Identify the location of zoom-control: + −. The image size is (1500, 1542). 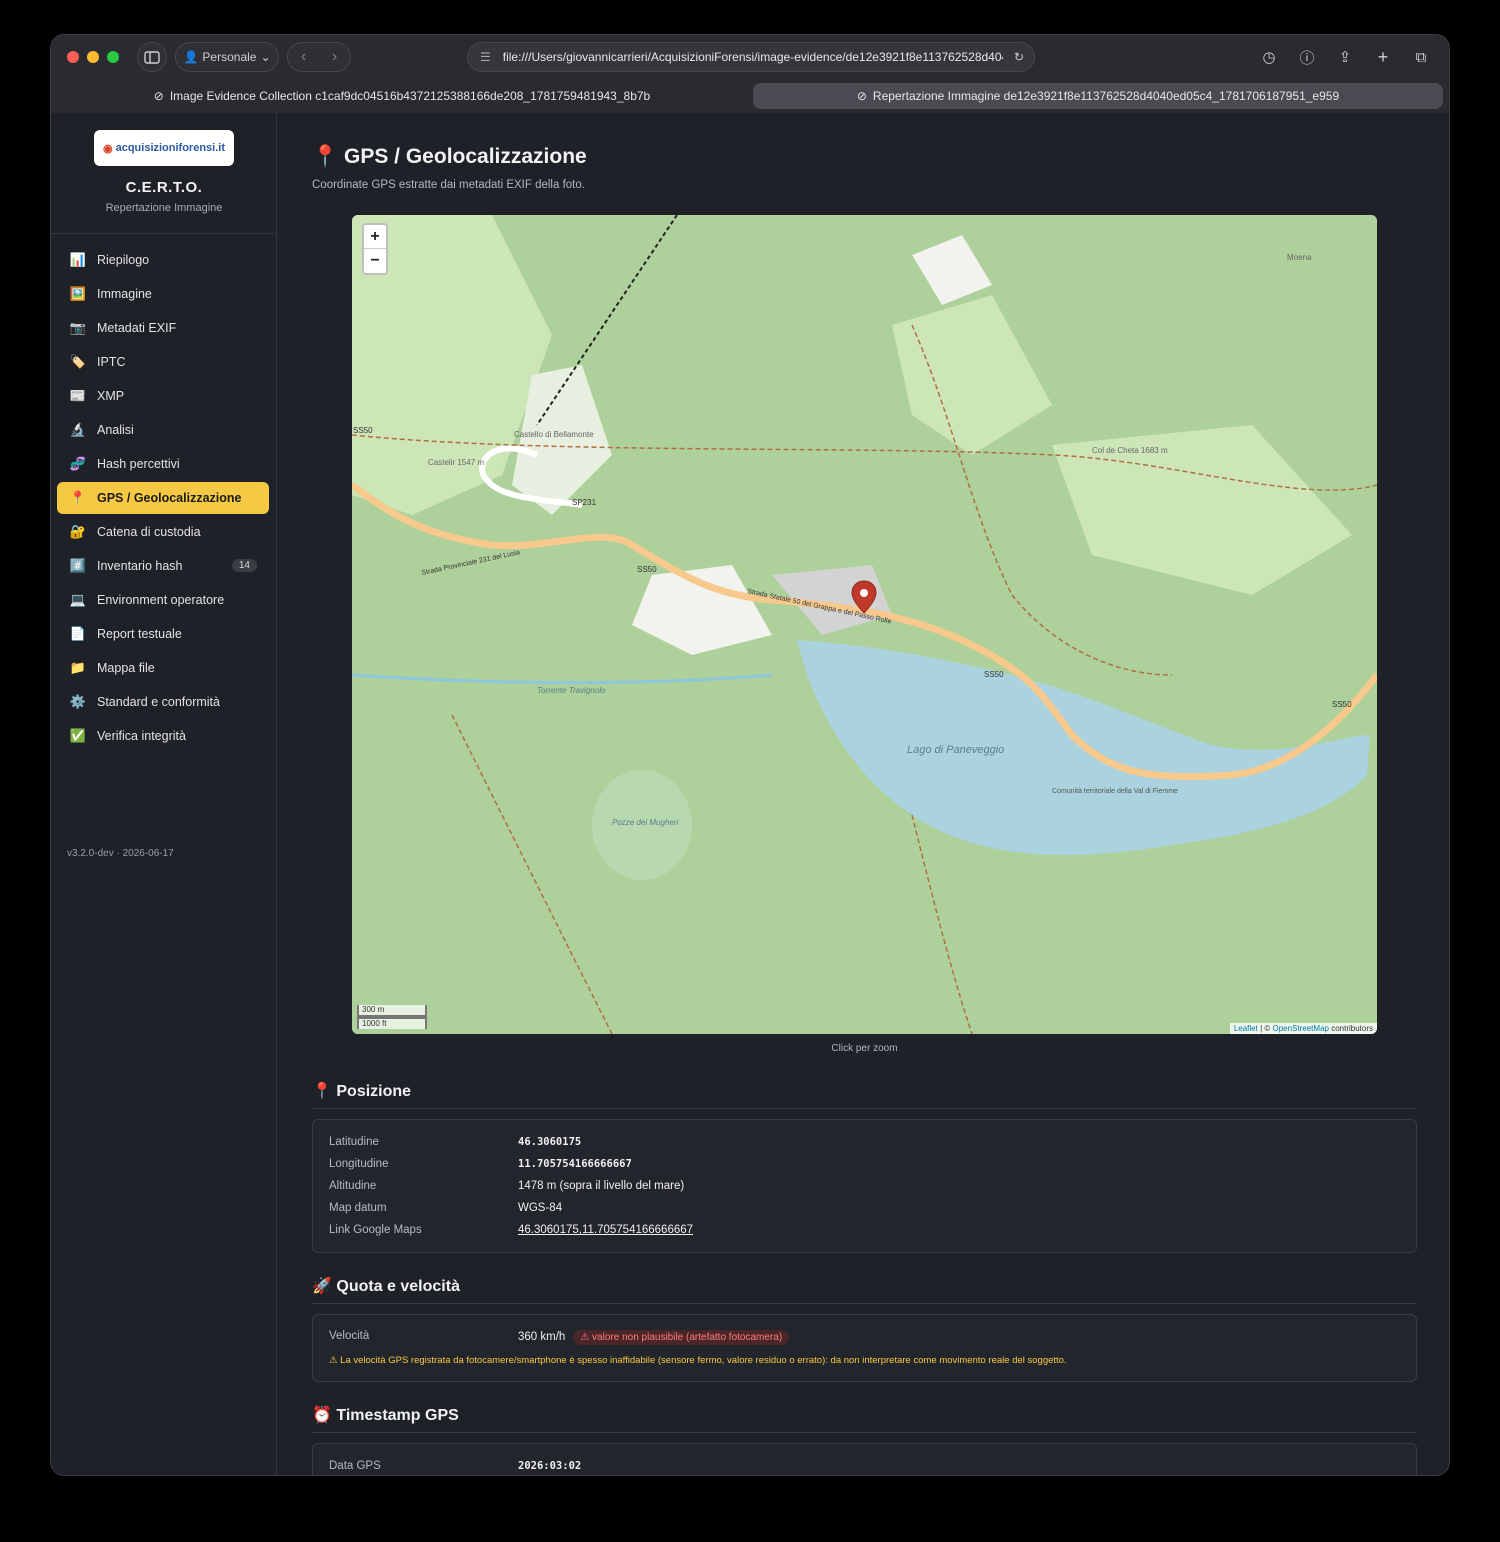
(375, 249).